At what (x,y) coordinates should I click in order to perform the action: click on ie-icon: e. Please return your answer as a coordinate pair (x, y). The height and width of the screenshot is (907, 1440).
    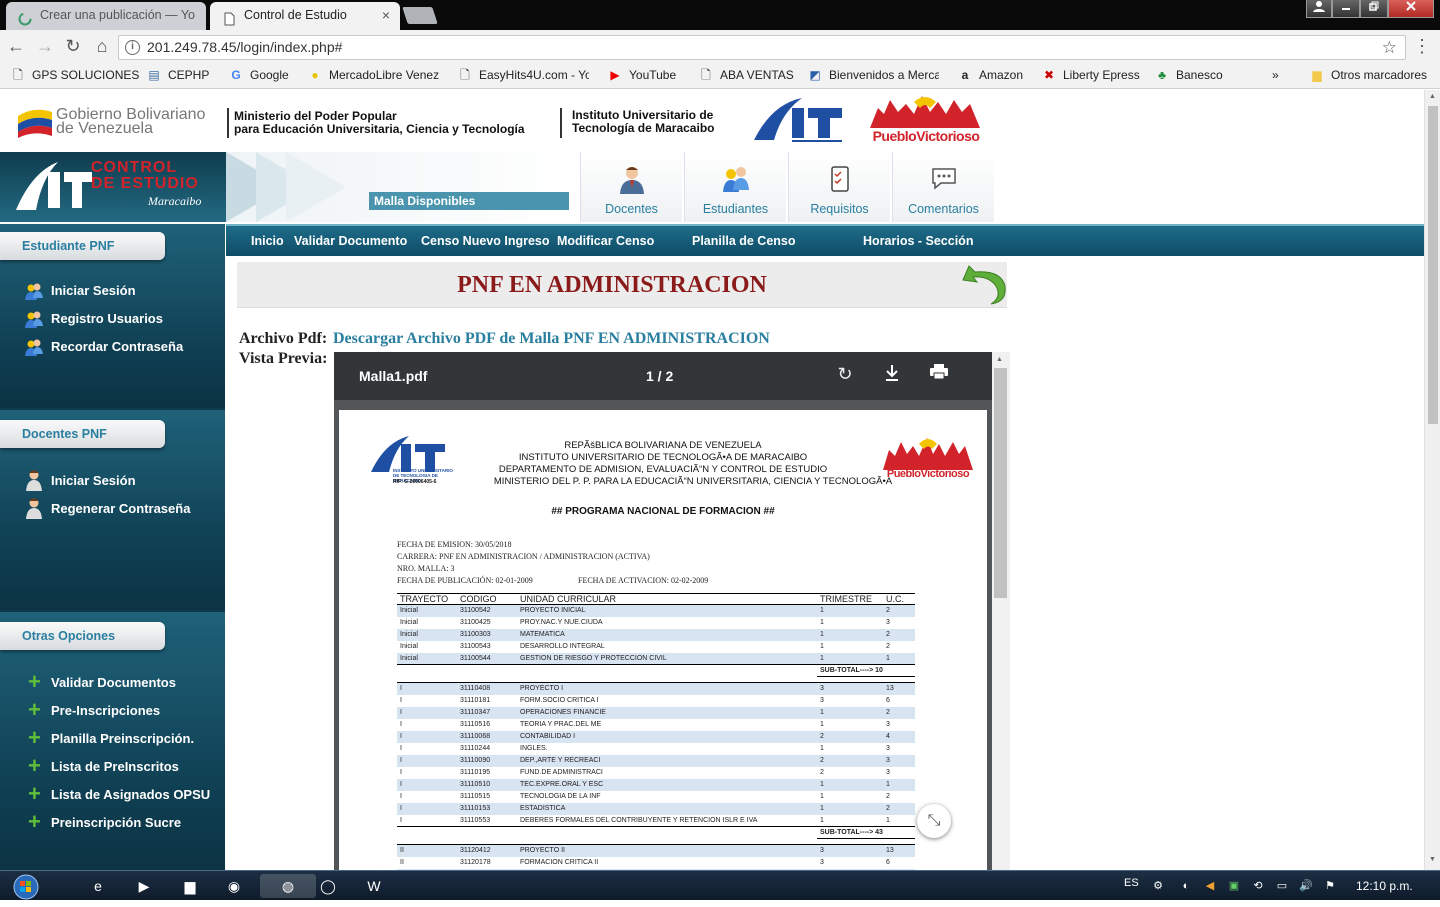
    Looking at the image, I should click on (98, 886).